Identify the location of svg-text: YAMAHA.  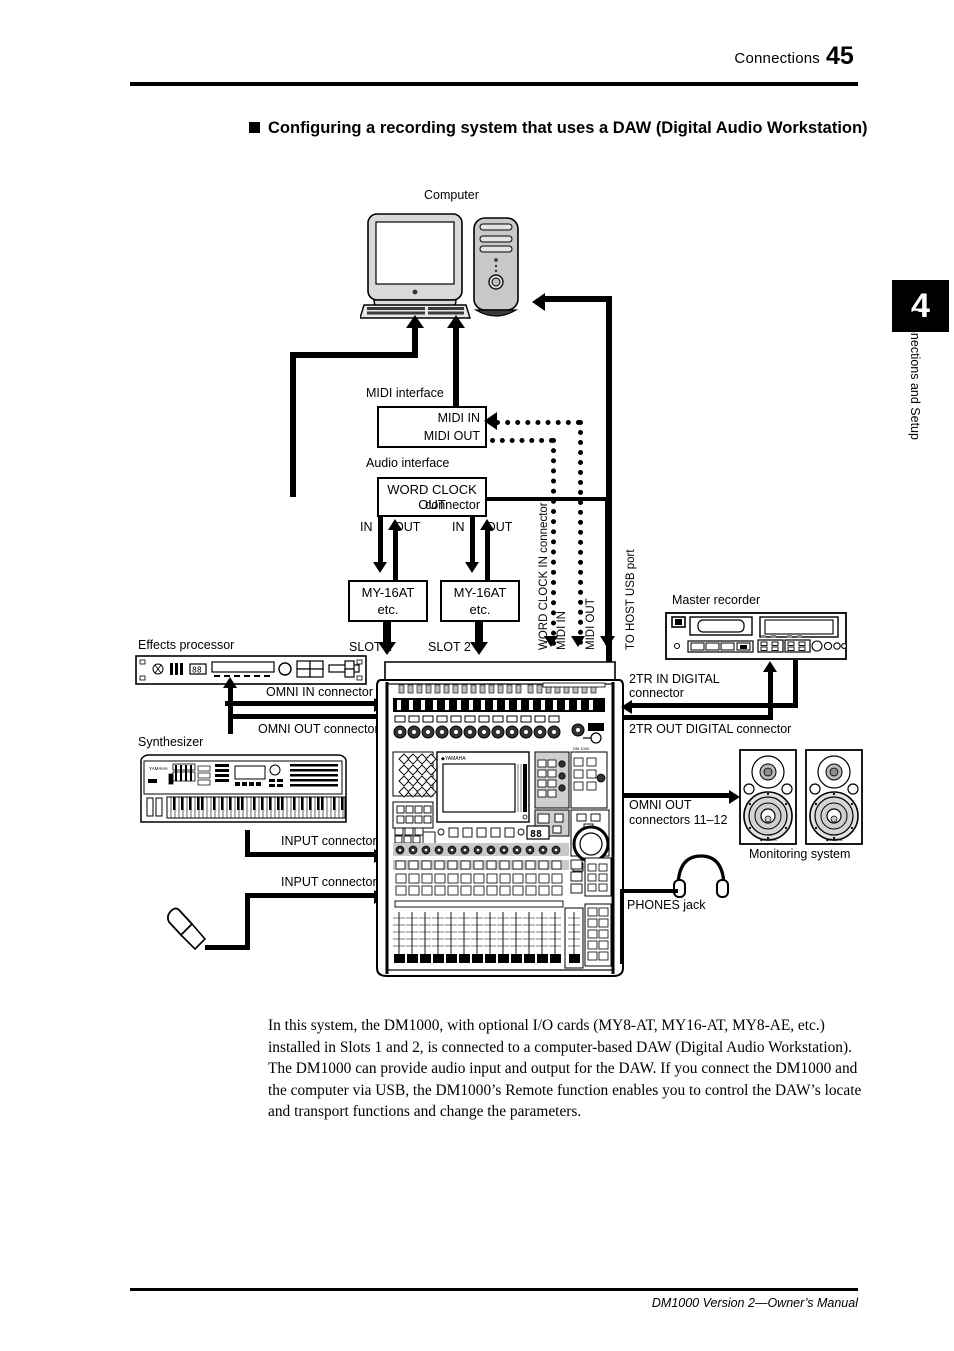
(158, 768).